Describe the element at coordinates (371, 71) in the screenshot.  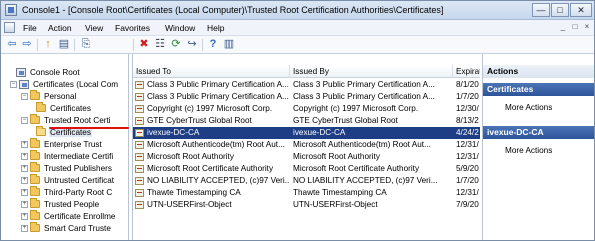
I see `column-issued-by: Issued By` at that location.